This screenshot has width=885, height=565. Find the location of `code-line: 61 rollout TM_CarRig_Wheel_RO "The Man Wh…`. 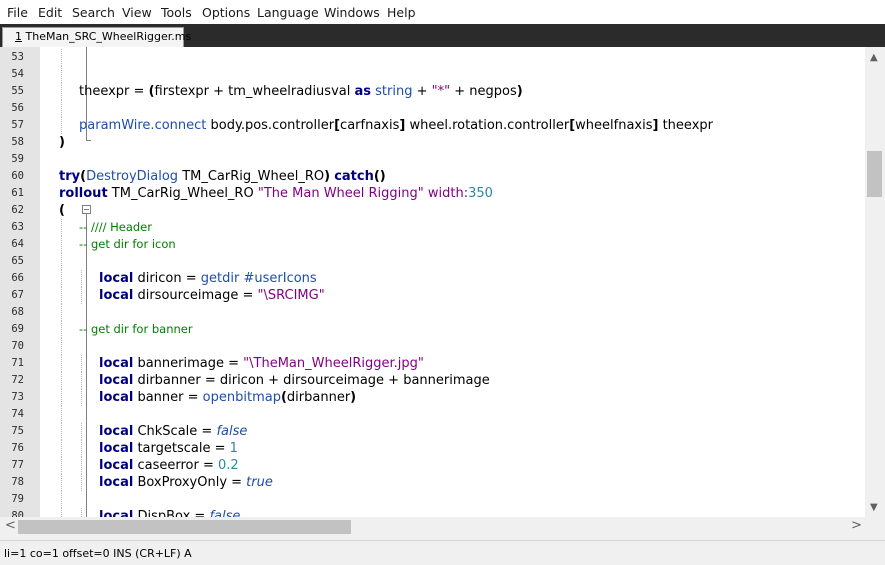

code-line: 61 rollout TM_CarRig_Wheel_RO "The Man Wh… is located at coordinates (432, 193).